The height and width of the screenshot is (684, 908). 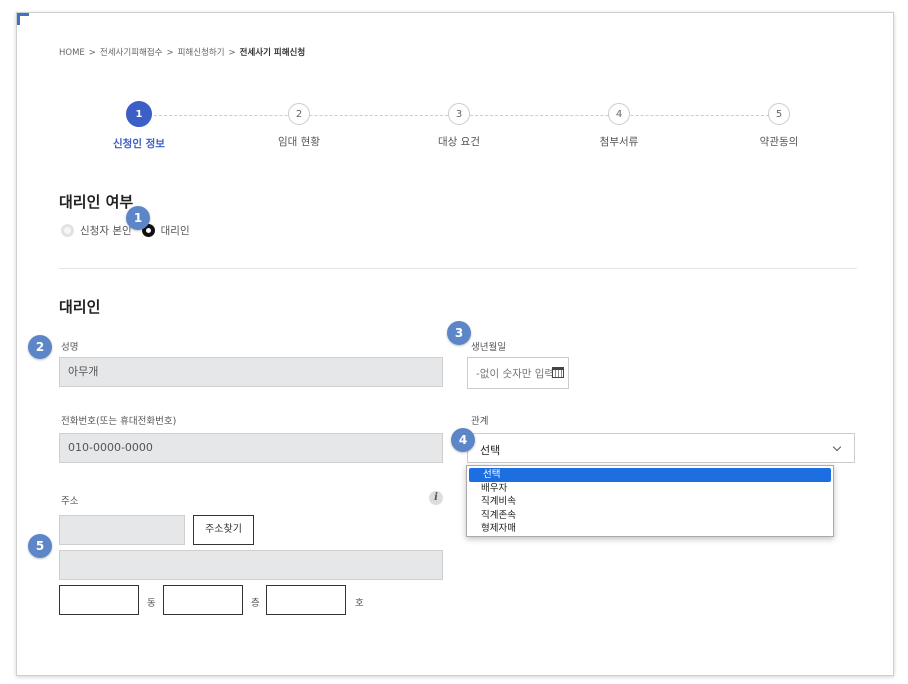 What do you see at coordinates (251, 448) in the screenshot?
I see `phone-input: 010-0000-0000` at bounding box center [251, 448].